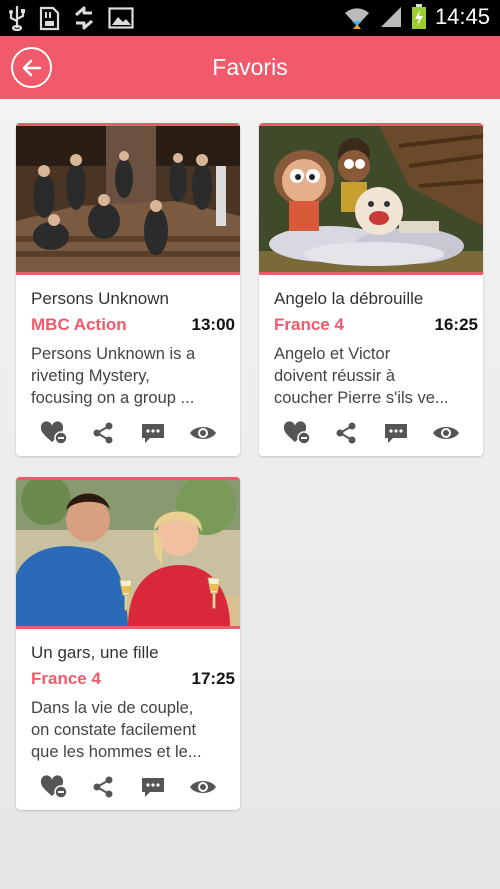 The width and height of the screenshot is (500, 889). I want to click on air-time: 16:25, so click(456, 324).